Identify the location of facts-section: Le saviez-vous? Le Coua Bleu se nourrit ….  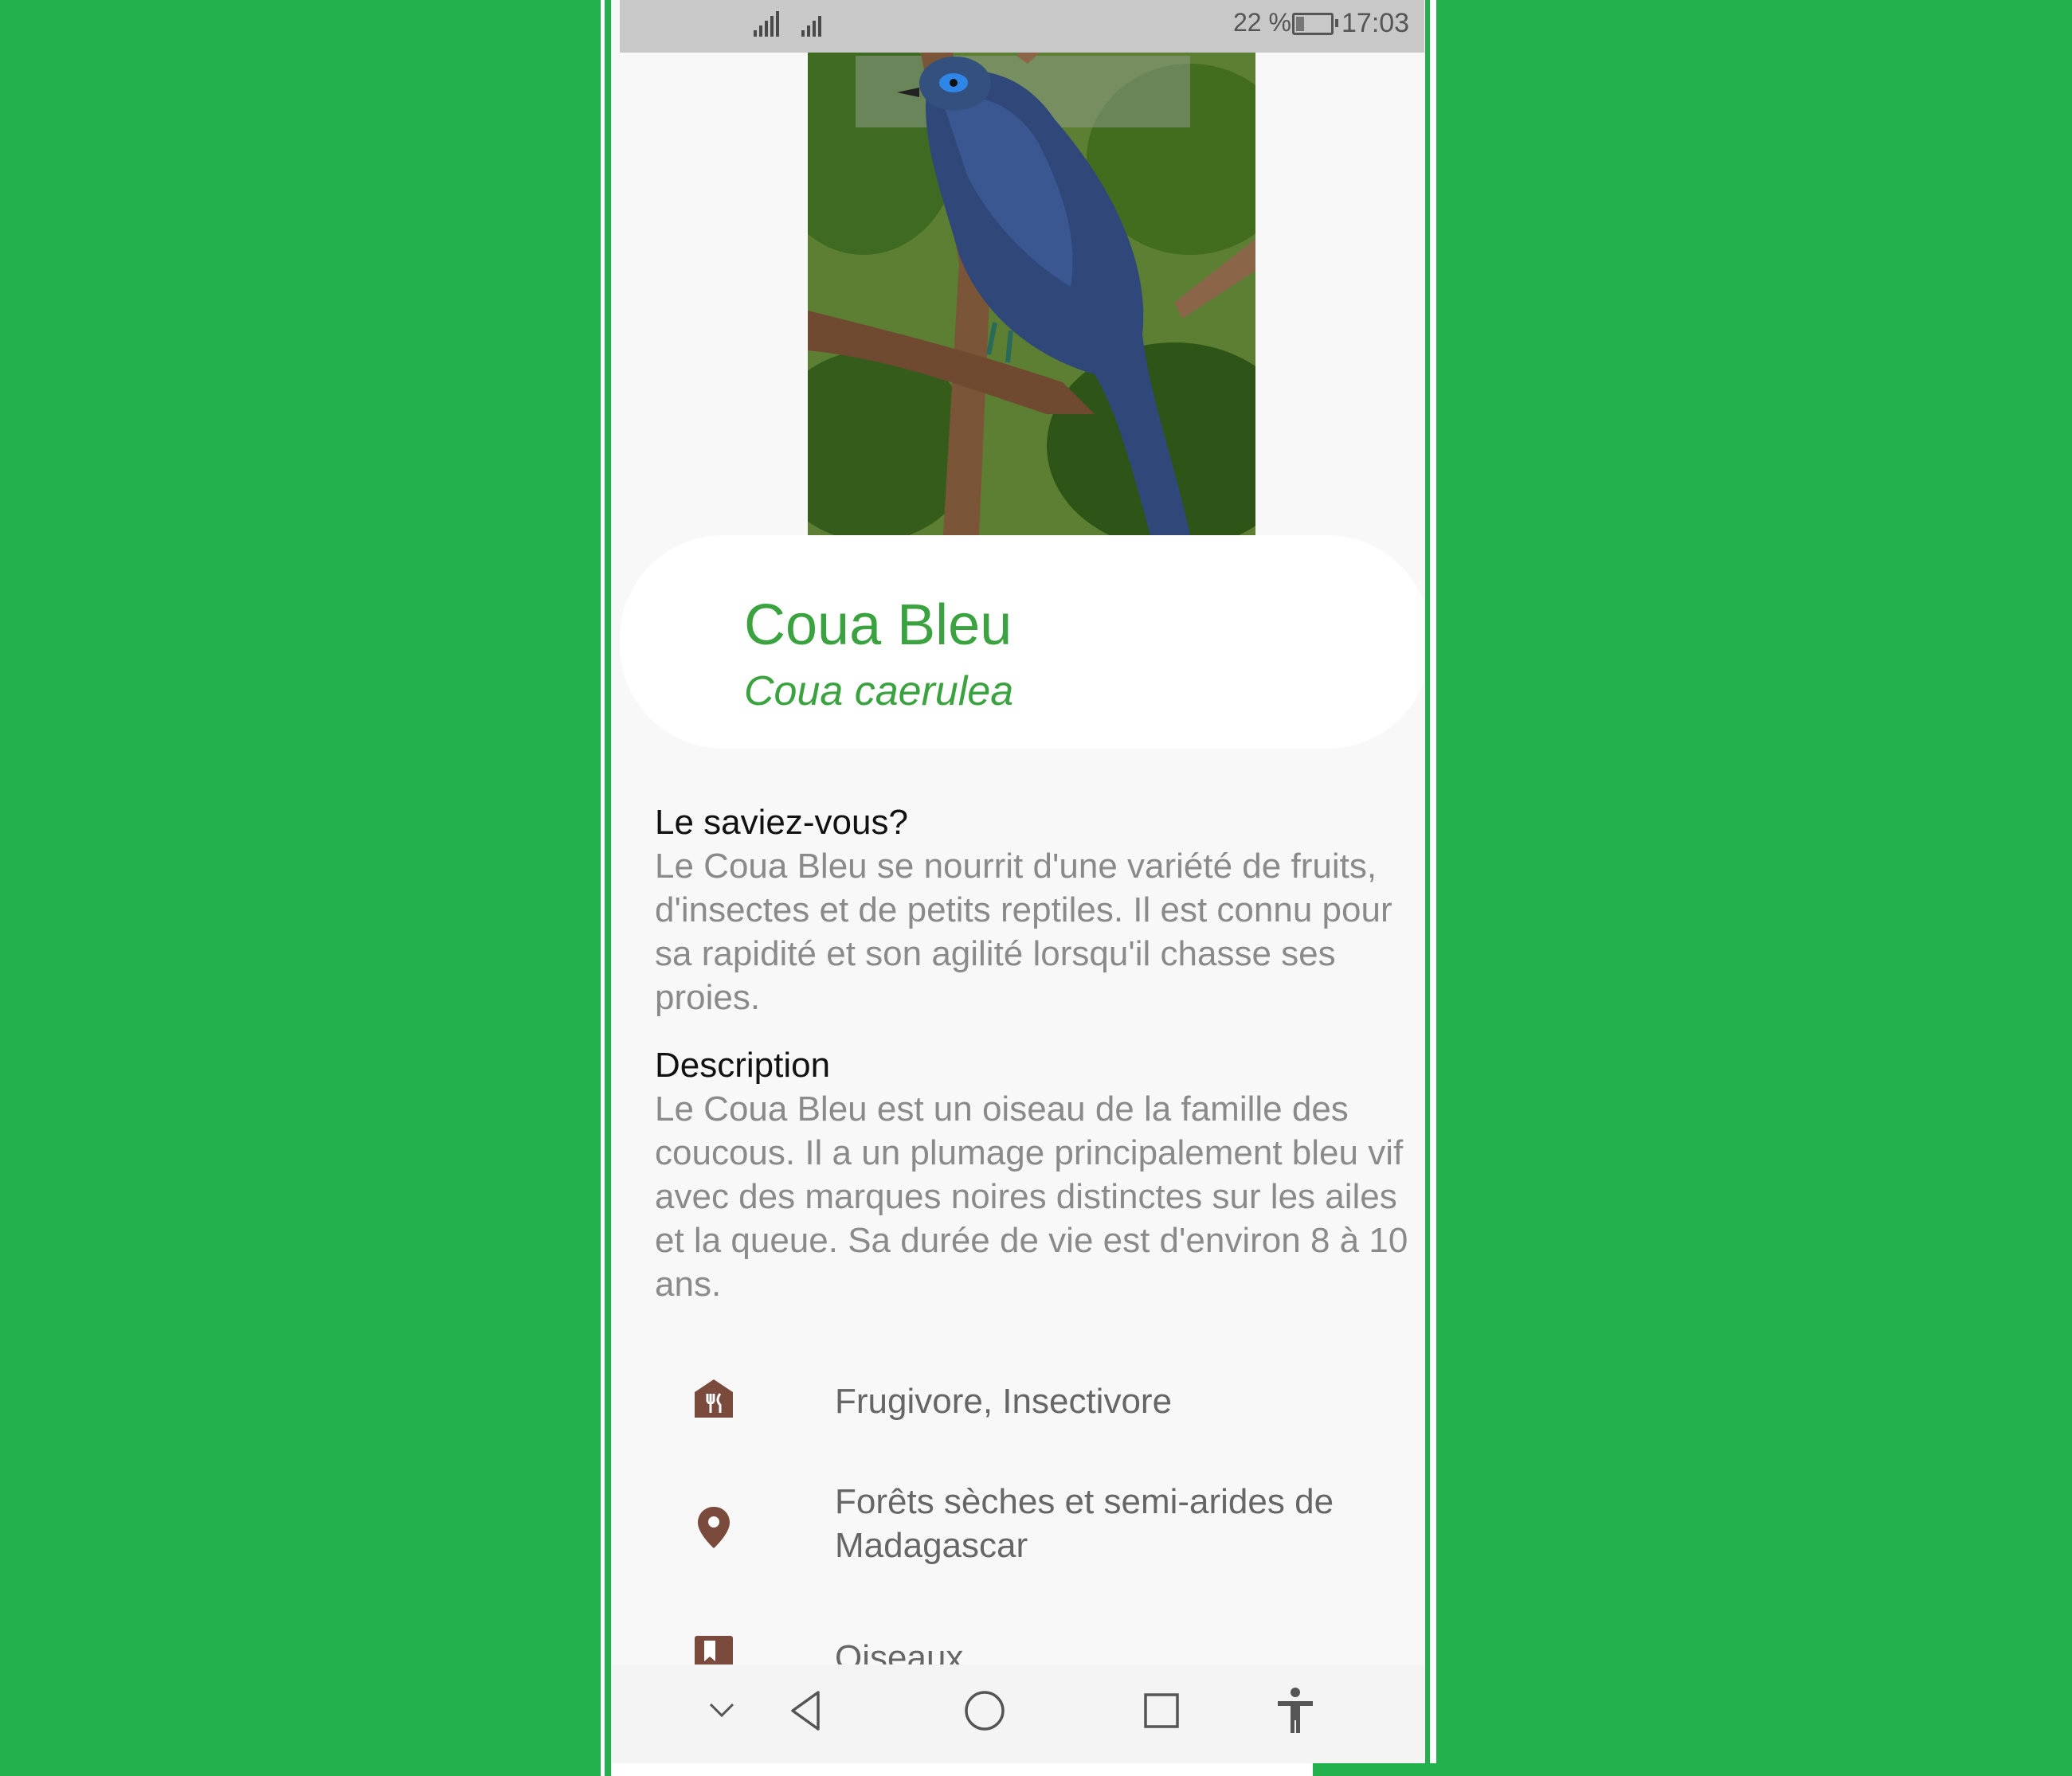
(1037, 910).